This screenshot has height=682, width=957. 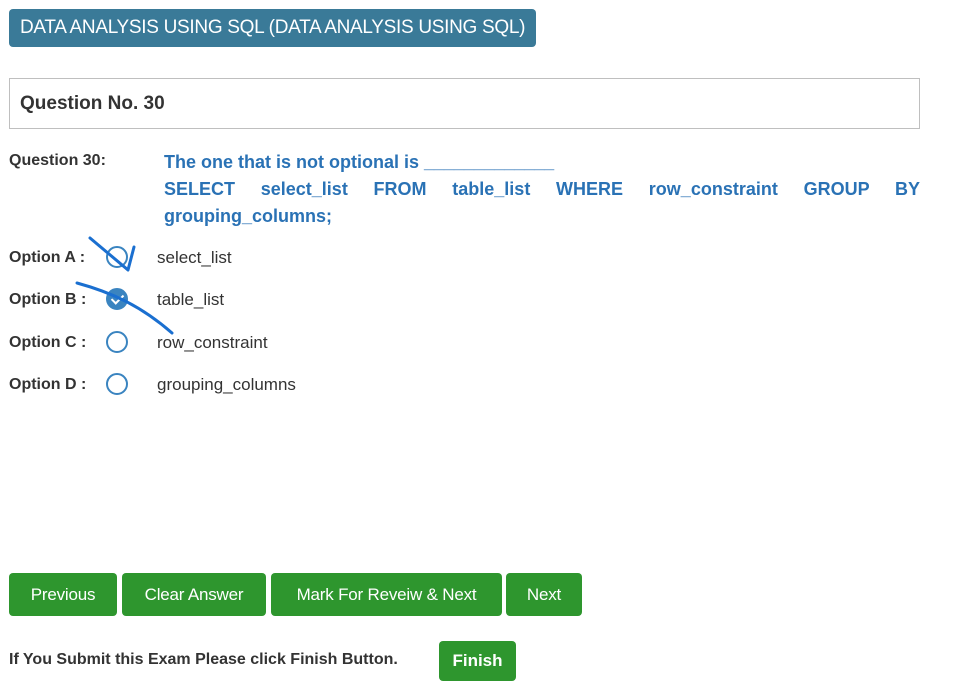 What do you see at coordinates (226, 384) in the screenshot?
I see `option-d-text: grouping_columns` at bounding box center [226, 384].